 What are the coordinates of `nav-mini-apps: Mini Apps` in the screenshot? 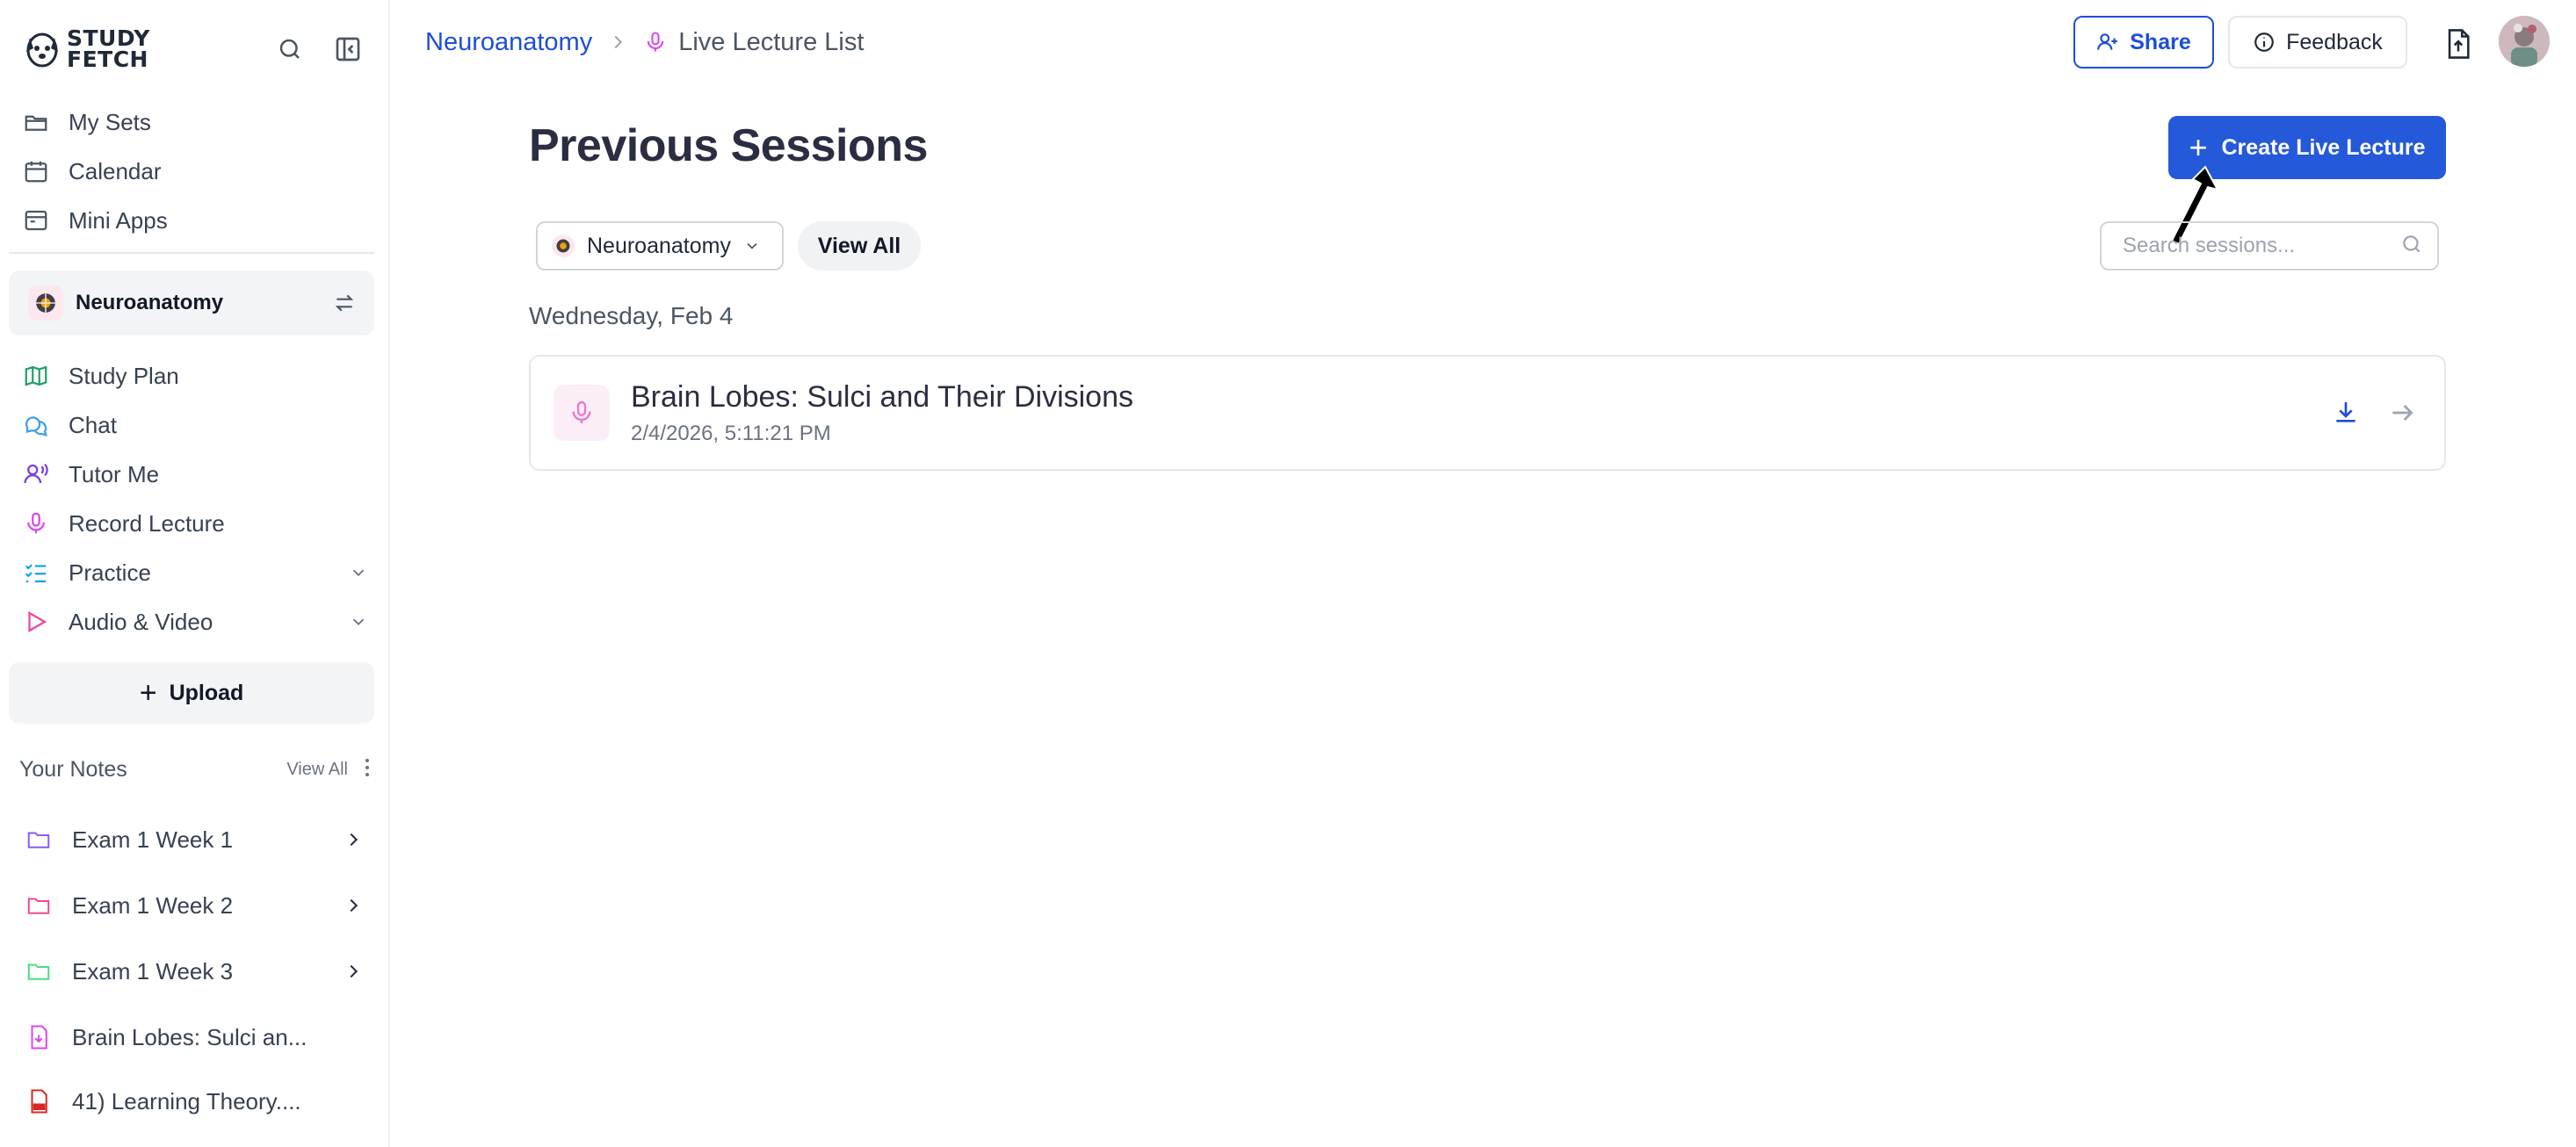 It's located at (94, 220).